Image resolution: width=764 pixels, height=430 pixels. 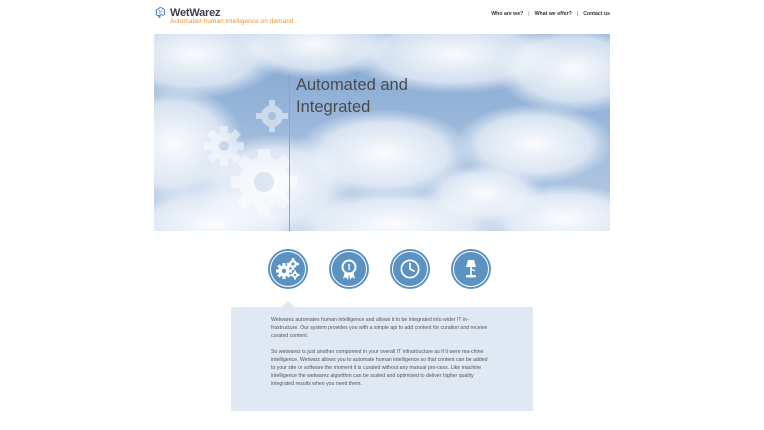 I want to click on gears-icon, so click(x=288, y=269).